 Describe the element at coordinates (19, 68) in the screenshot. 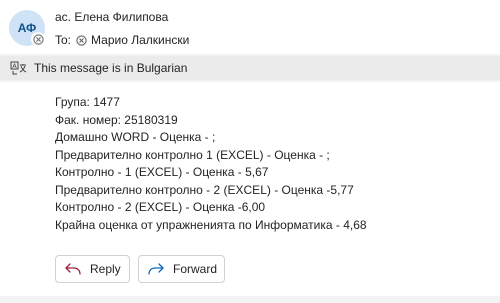

I see `translate-icon: A` at that location.